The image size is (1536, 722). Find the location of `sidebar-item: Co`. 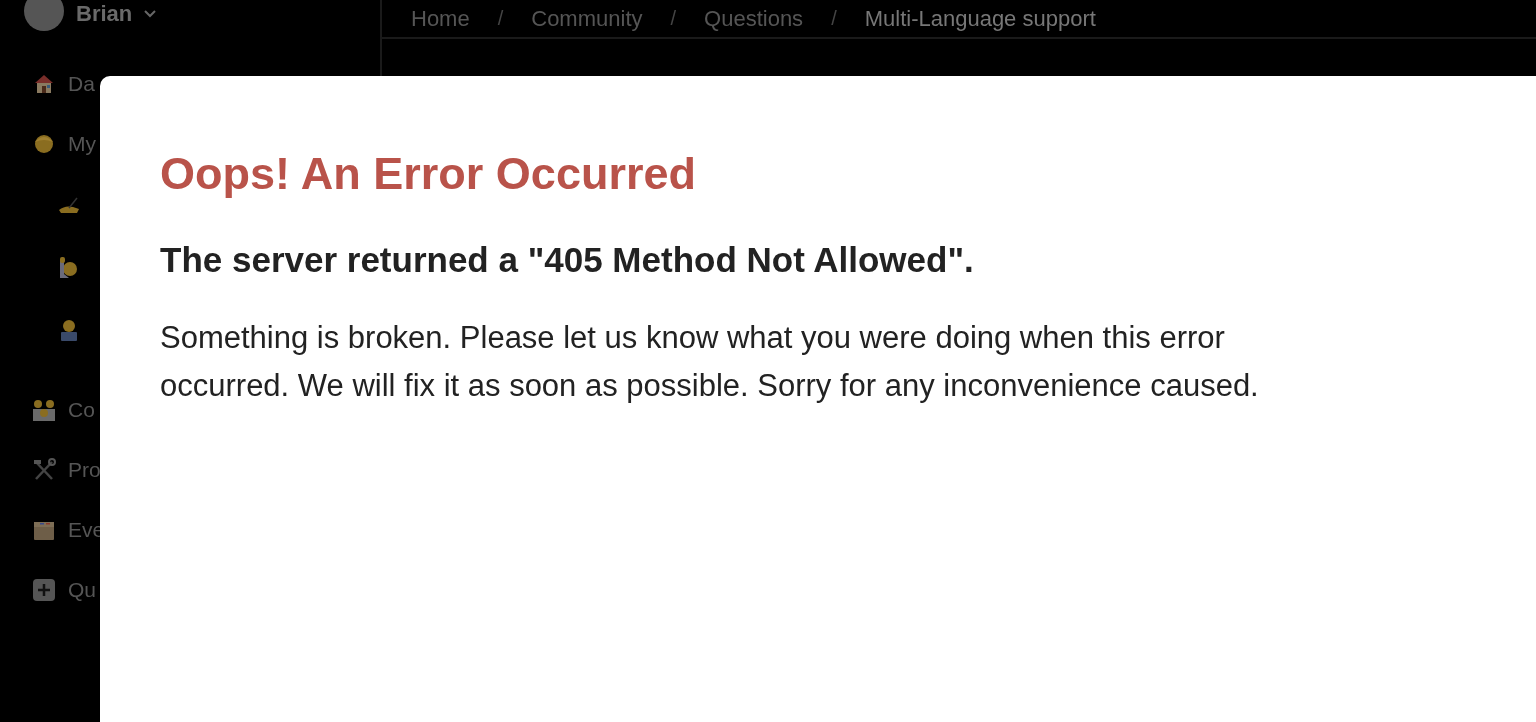

sidebar-item: Co is located at coordinates (81, 410).